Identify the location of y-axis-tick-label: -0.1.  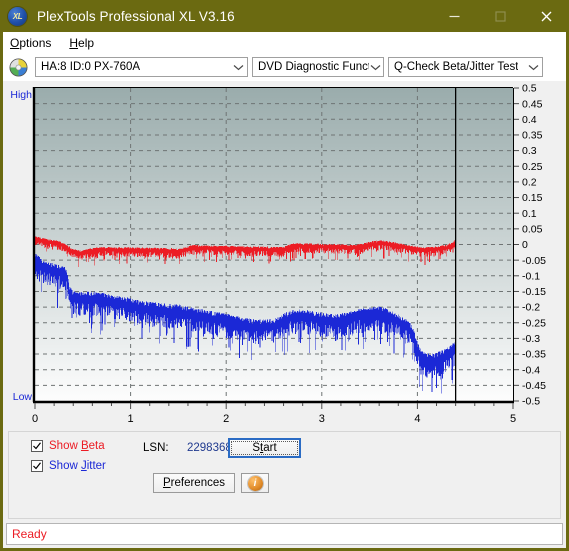
(531, 276).